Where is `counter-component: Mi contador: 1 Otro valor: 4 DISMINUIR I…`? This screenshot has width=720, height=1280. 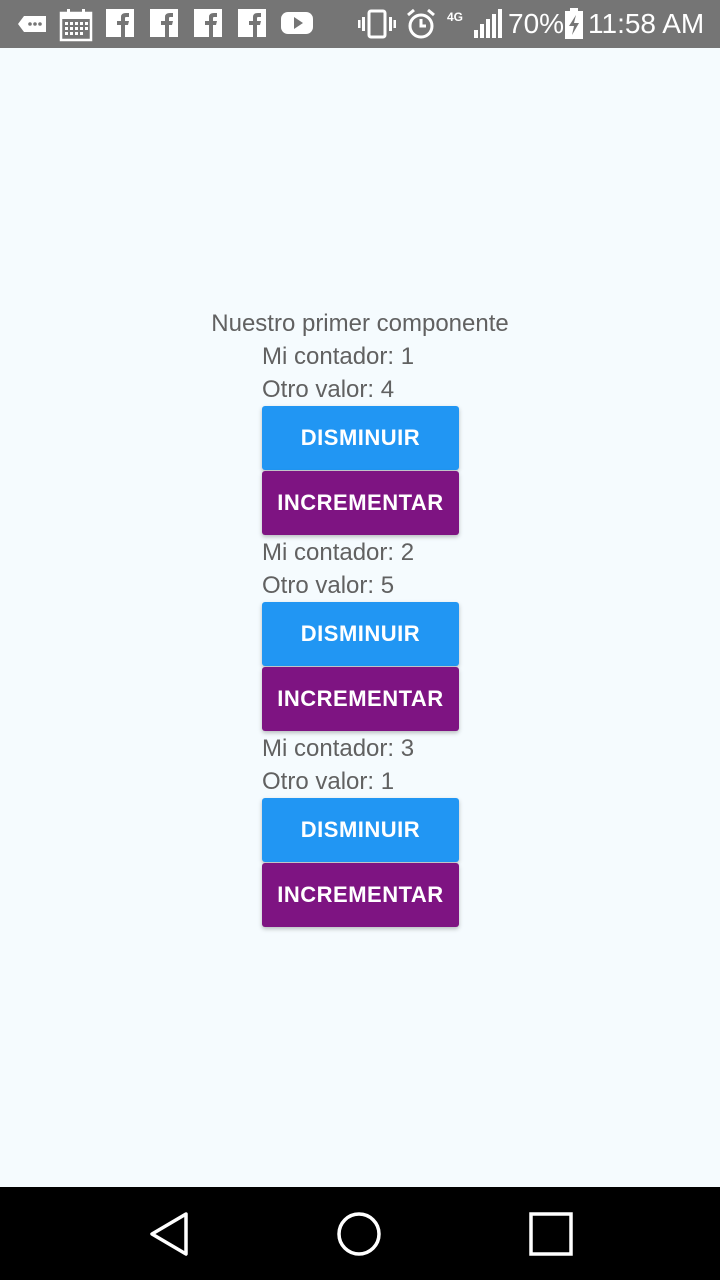 counter-component: Mi contador: 1 Otro valor: 4 DISMINUIR I… is located at coordinates (360, 437).